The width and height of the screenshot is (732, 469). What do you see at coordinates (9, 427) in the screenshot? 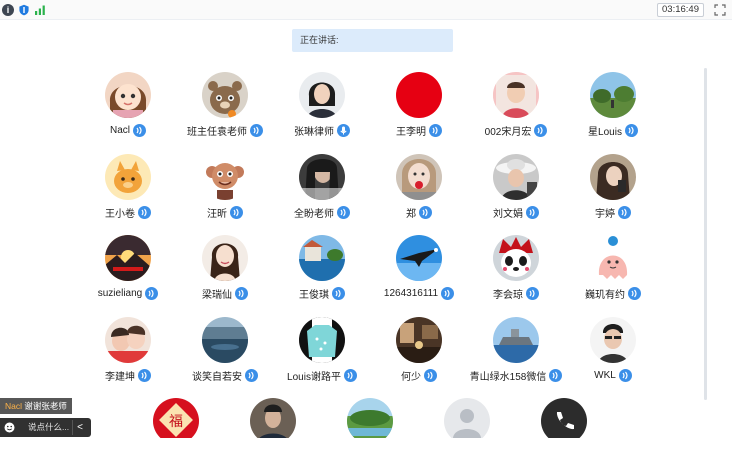
I see `emoji-icon` at bounding box center [9, 427].